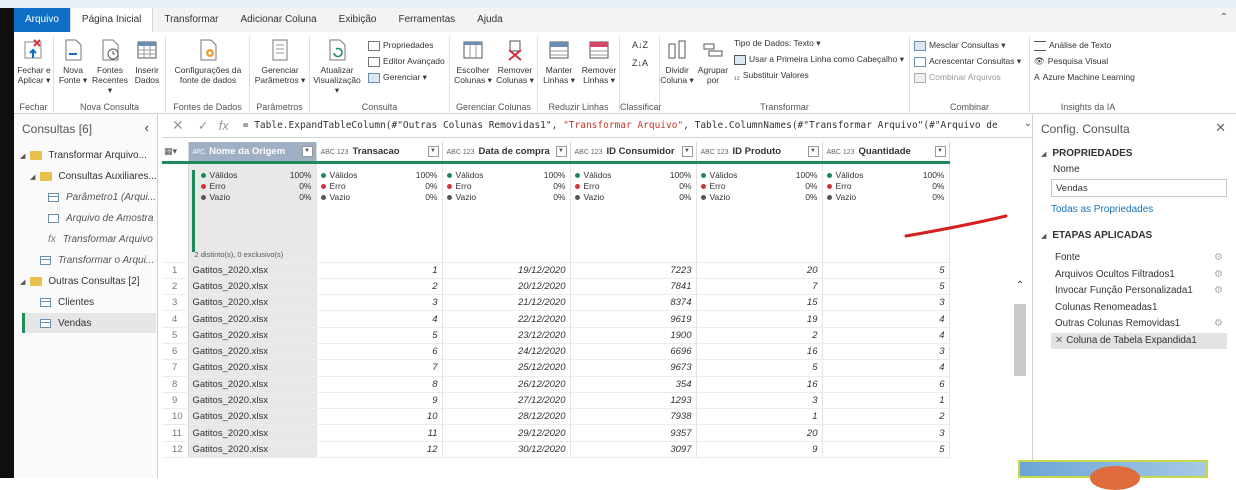 The height and width of the screenshot is (490, 1236). What do you see at coordinates (633, 352) in the screenshot?
I see `table-cell: 6696` at bounding box center [633, 352].